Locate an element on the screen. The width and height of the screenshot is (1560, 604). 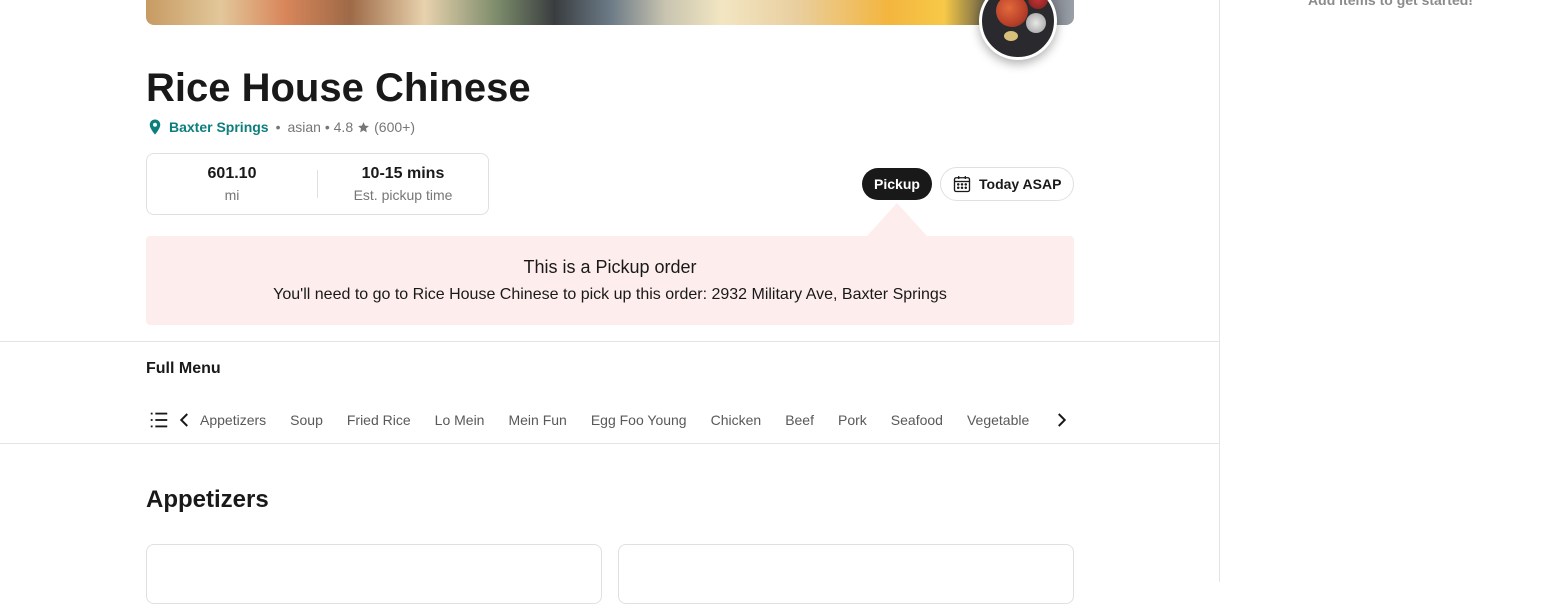
distance-stat: 601.10 mi is located at coordinates (232, 184).